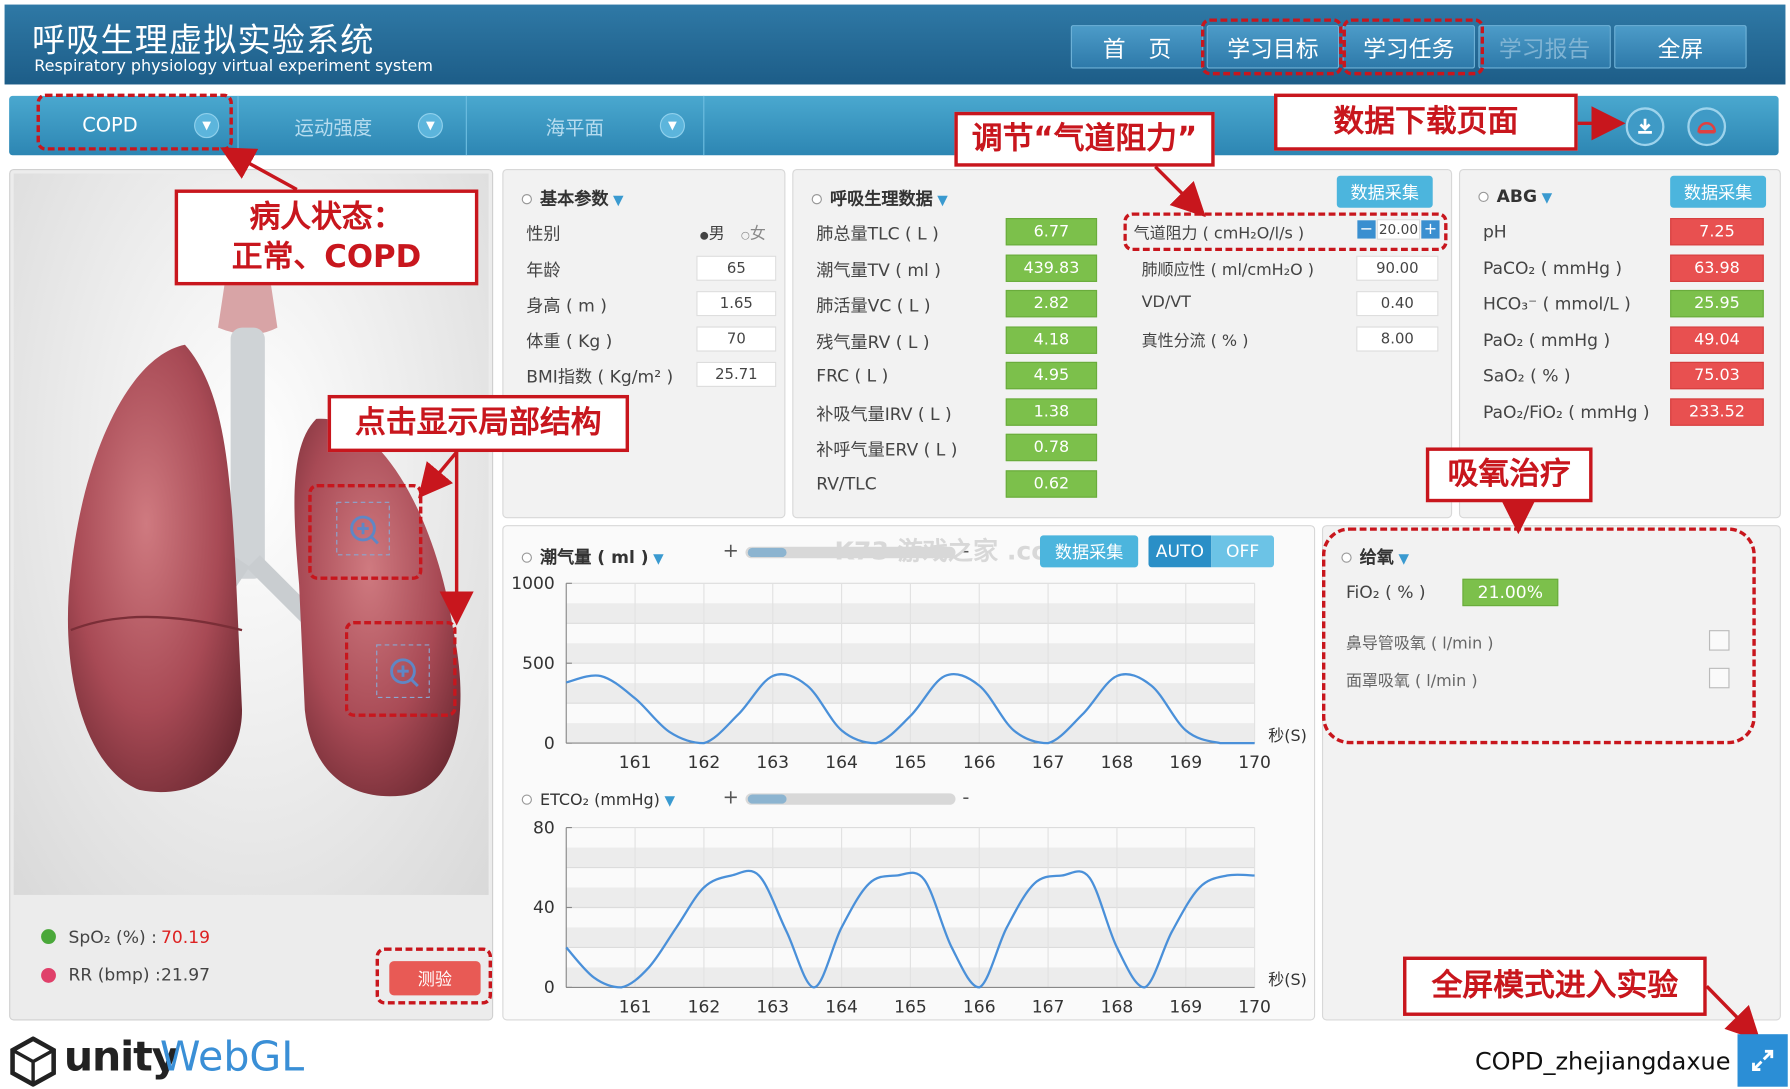 The width and height of the screenshot is (1790, 1089). What do you see at coordinates (33, 1062) in the screenshot?
I see `unity-logo-icon` at bounding box center [33, 1062].